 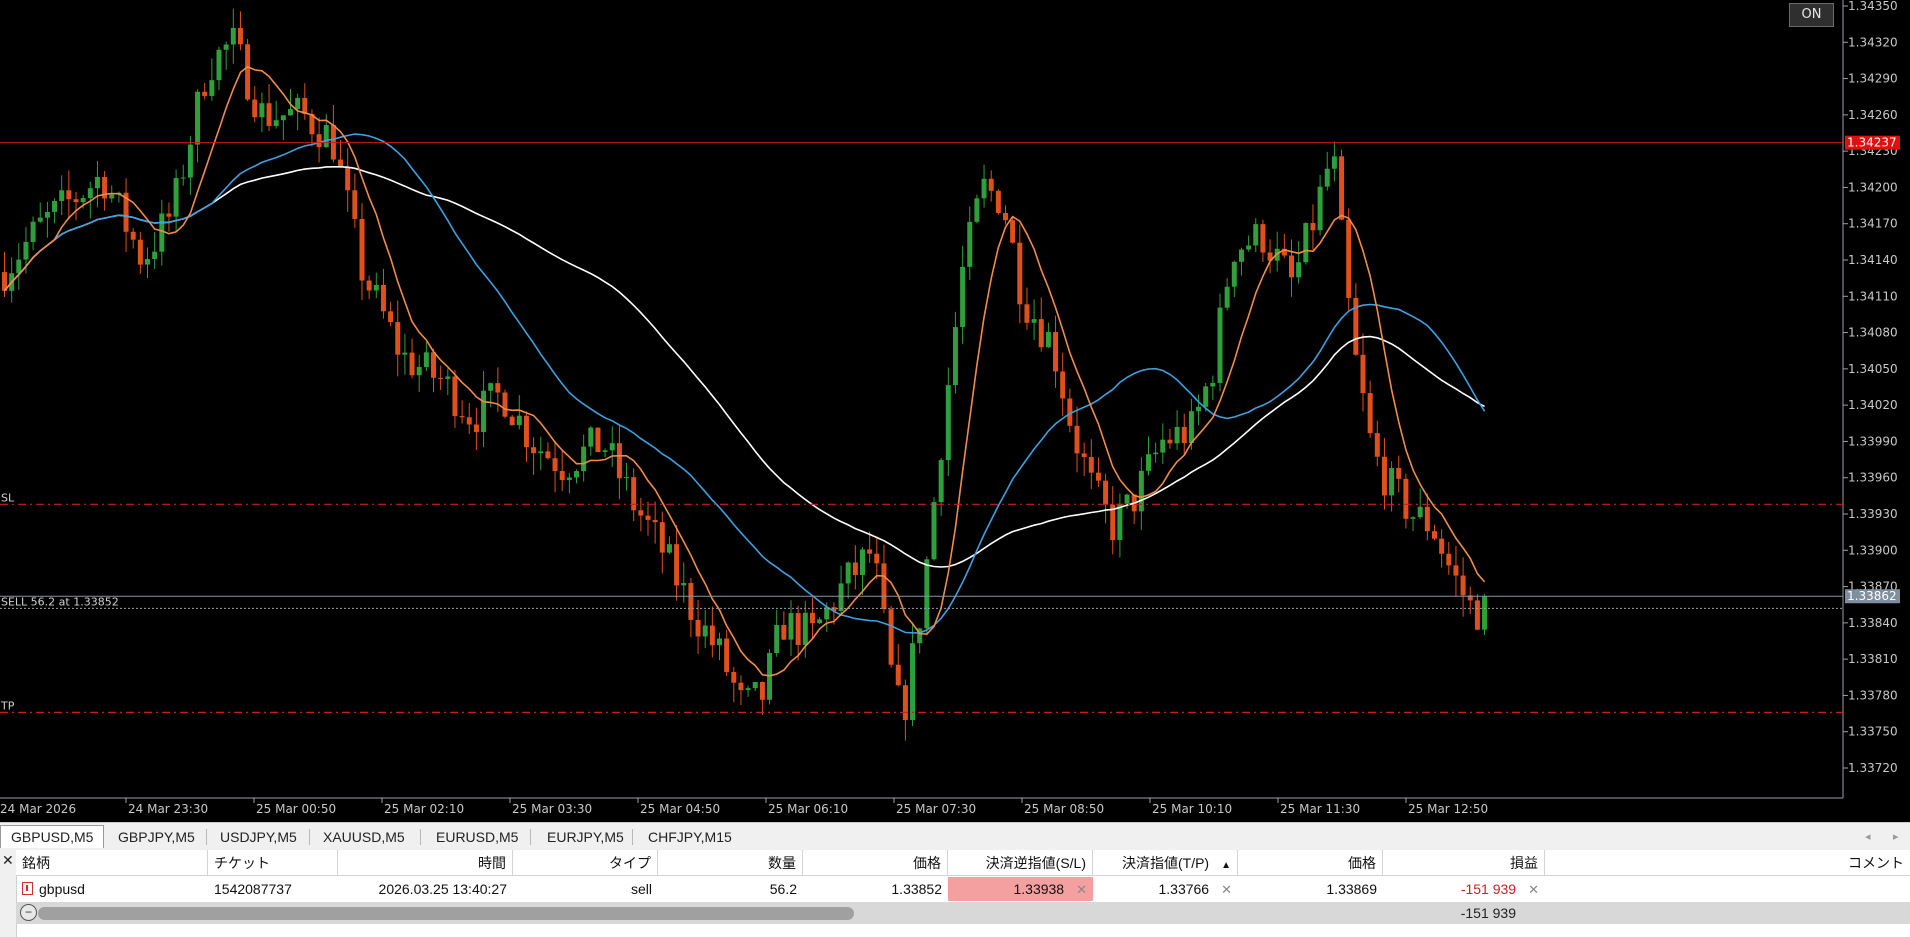 I want to click on tabs-scroll-right-icon: ▸, so click(x=1896, y=837).